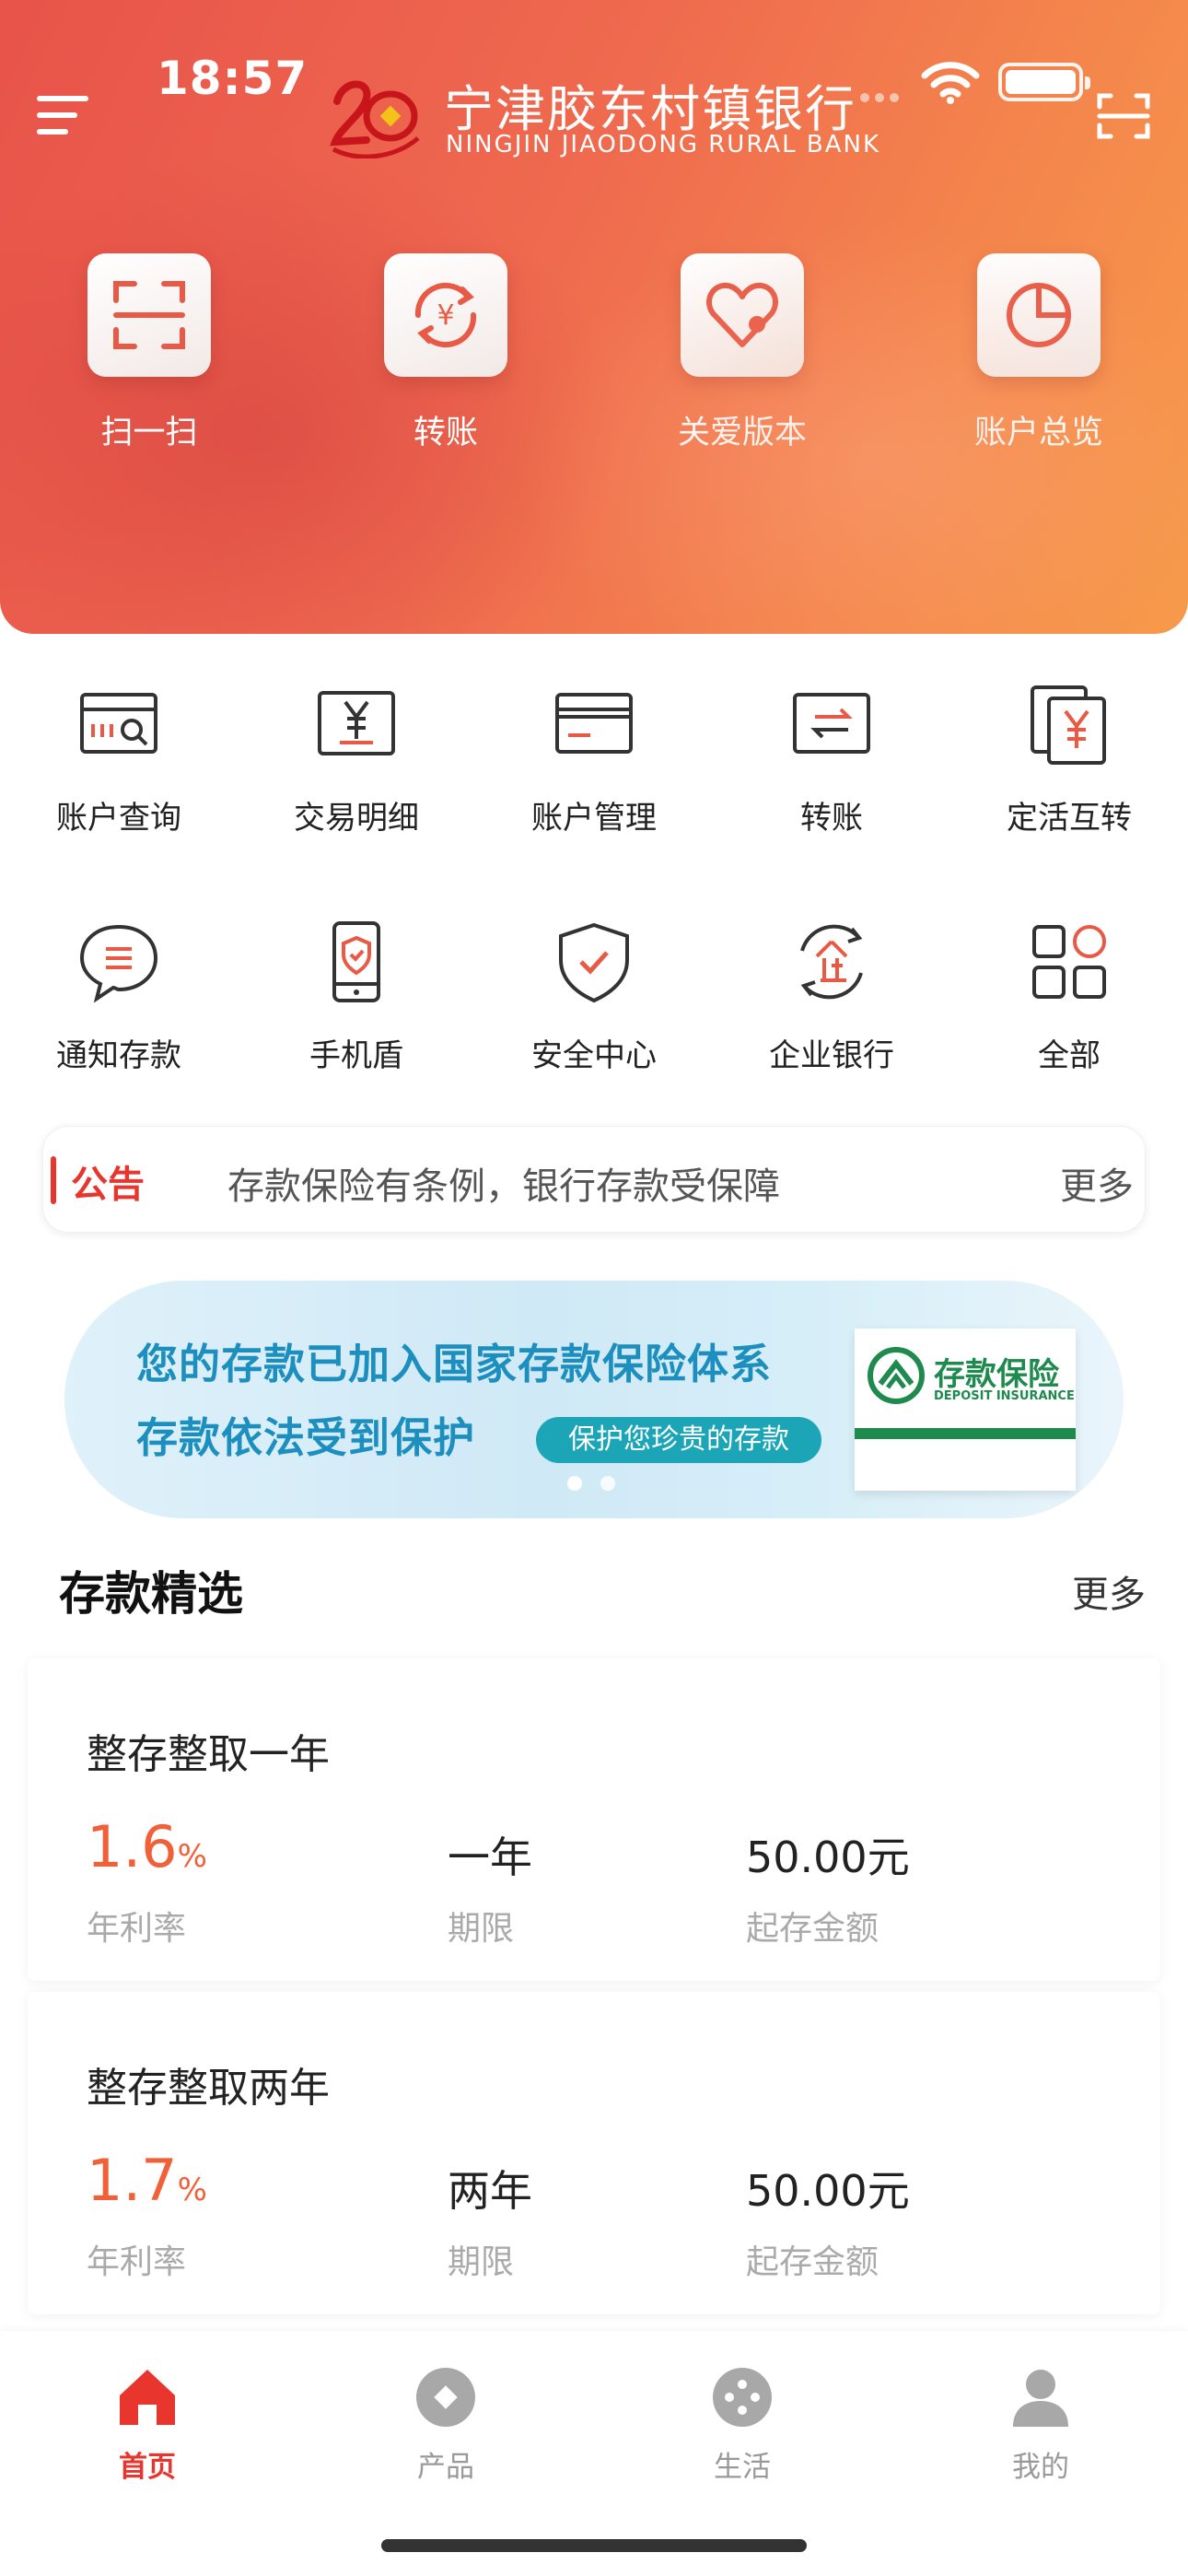 This screenshot has width=1188, height=2576. I want to click on security-shield-icon, so click(594, 962).